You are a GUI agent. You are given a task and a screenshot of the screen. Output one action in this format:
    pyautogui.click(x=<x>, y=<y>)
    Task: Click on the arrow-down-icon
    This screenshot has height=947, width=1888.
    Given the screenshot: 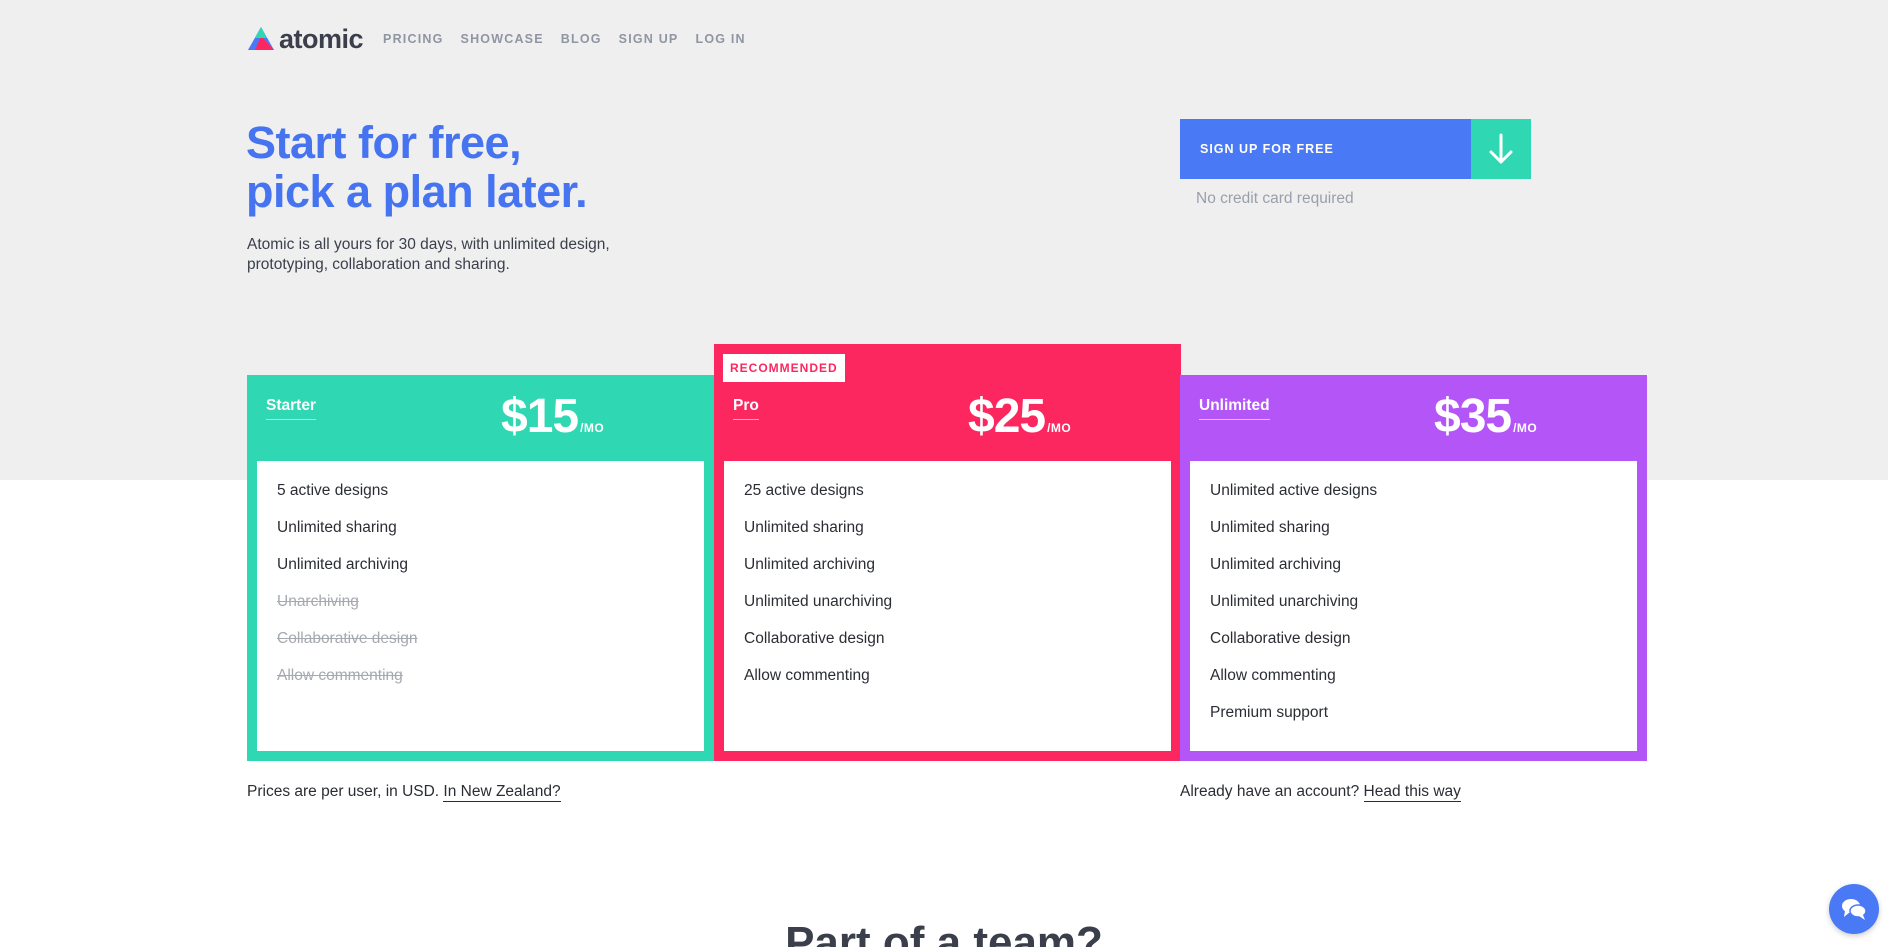 What is the action you would take?
    pyautogui.click(x=1501, y=149)
    